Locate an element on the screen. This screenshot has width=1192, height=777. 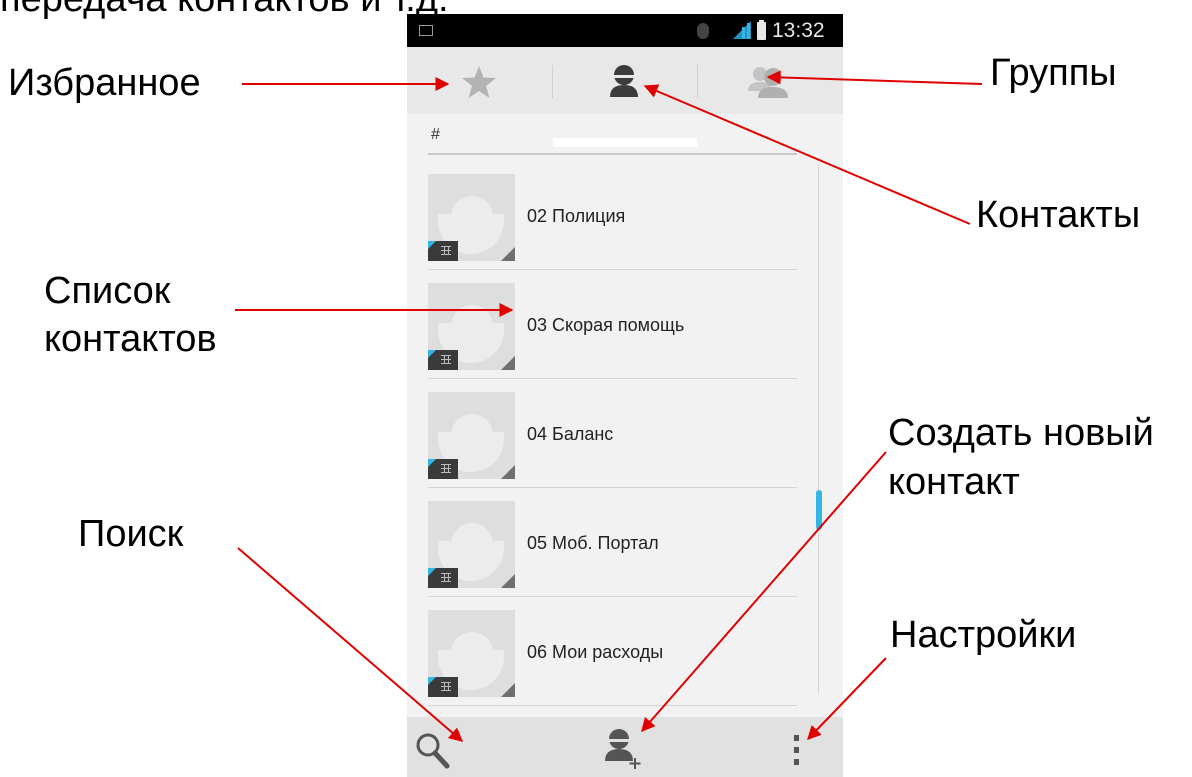
scrollbar-thumb is located at coordinates (819, 510).